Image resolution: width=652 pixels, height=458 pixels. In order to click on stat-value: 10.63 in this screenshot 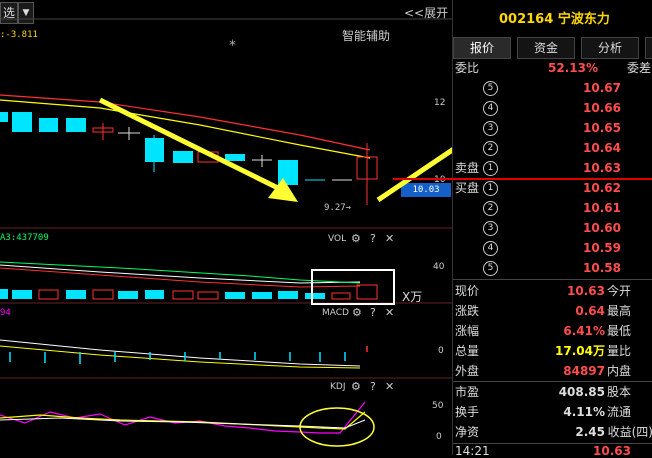, I will do `click(586, 291)`.